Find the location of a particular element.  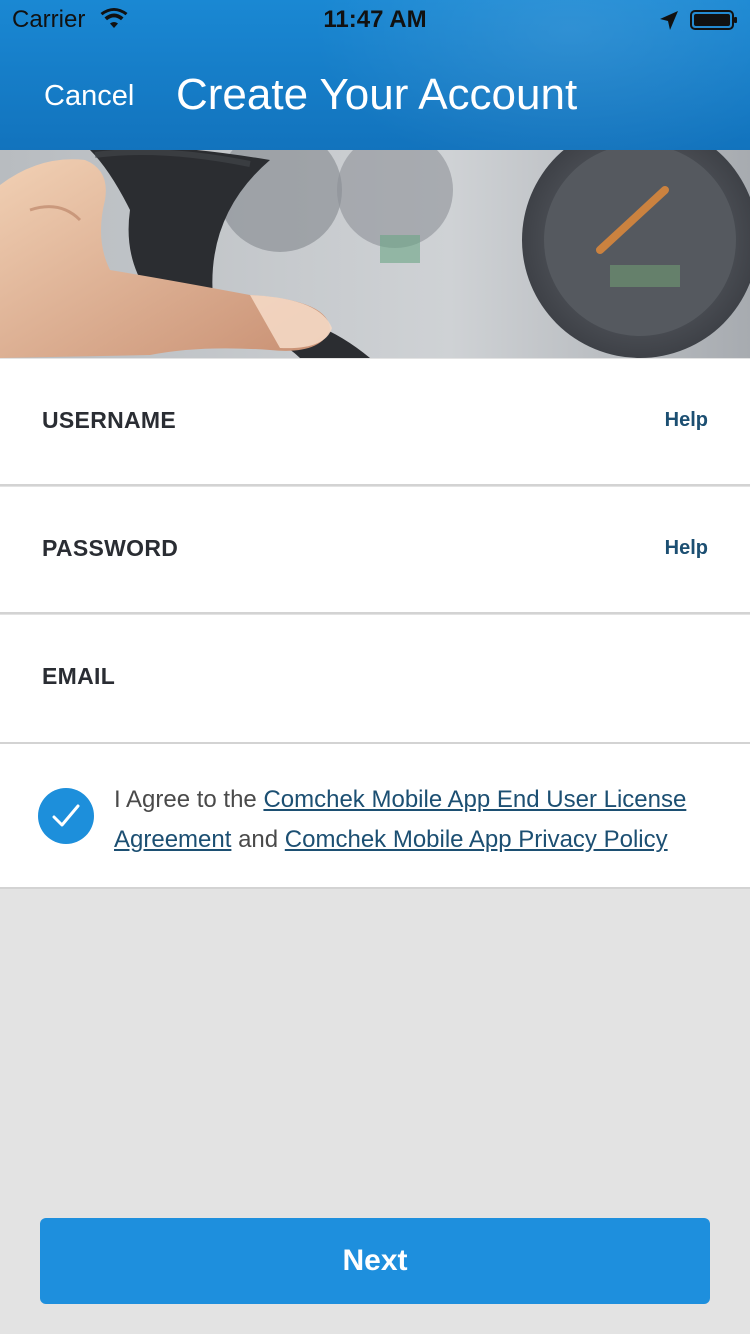

agreement-prefix: I Agree to the is located at coordinates (189, 799).